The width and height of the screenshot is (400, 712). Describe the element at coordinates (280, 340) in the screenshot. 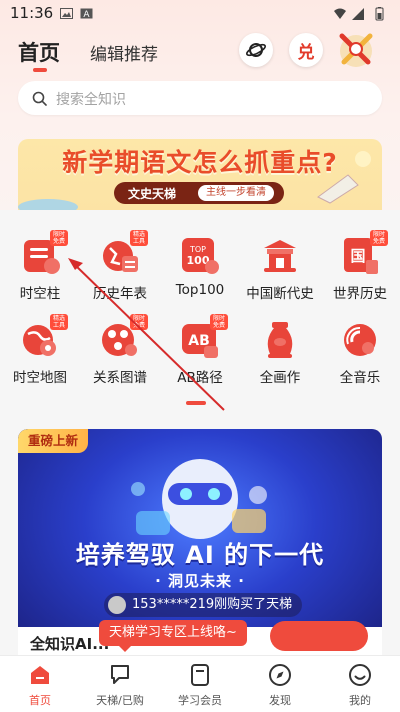

I see `vase-icon` at that location.